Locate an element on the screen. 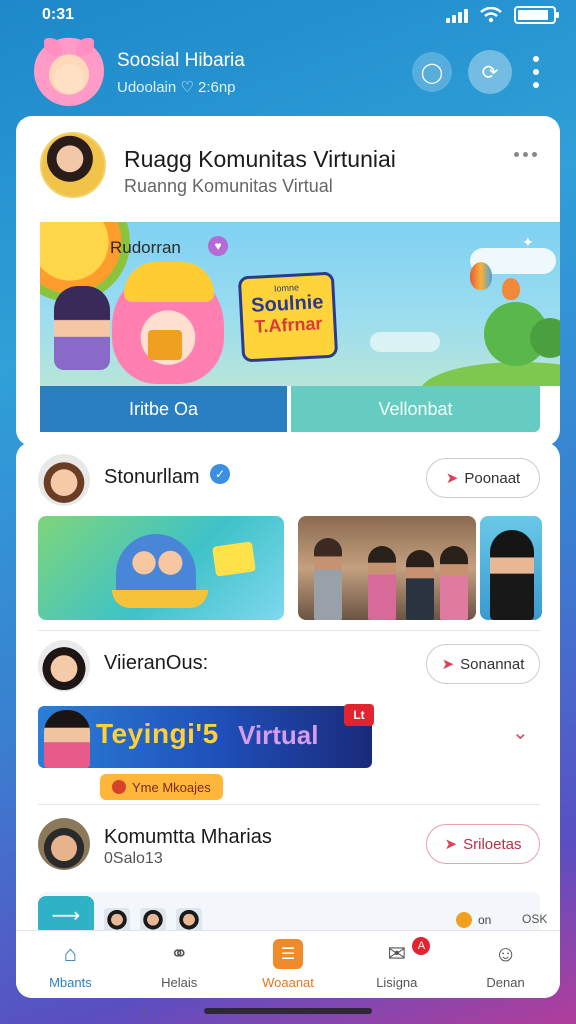 This screenshot has width=576, height=1024. status-bar: 0:31 is located at coordinates (288, 16).